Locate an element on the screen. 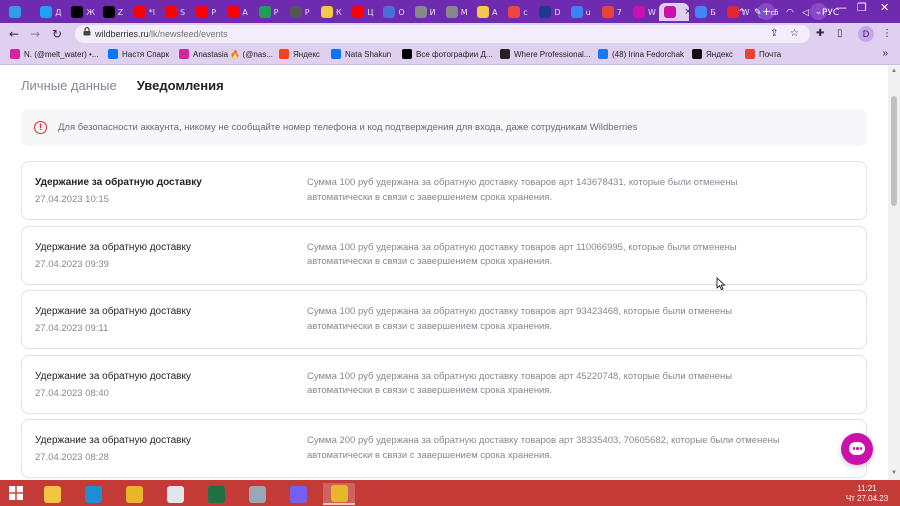 The width and height of the screenshot is (900, 506). tab-label: A is located at coordinates (495, 12).